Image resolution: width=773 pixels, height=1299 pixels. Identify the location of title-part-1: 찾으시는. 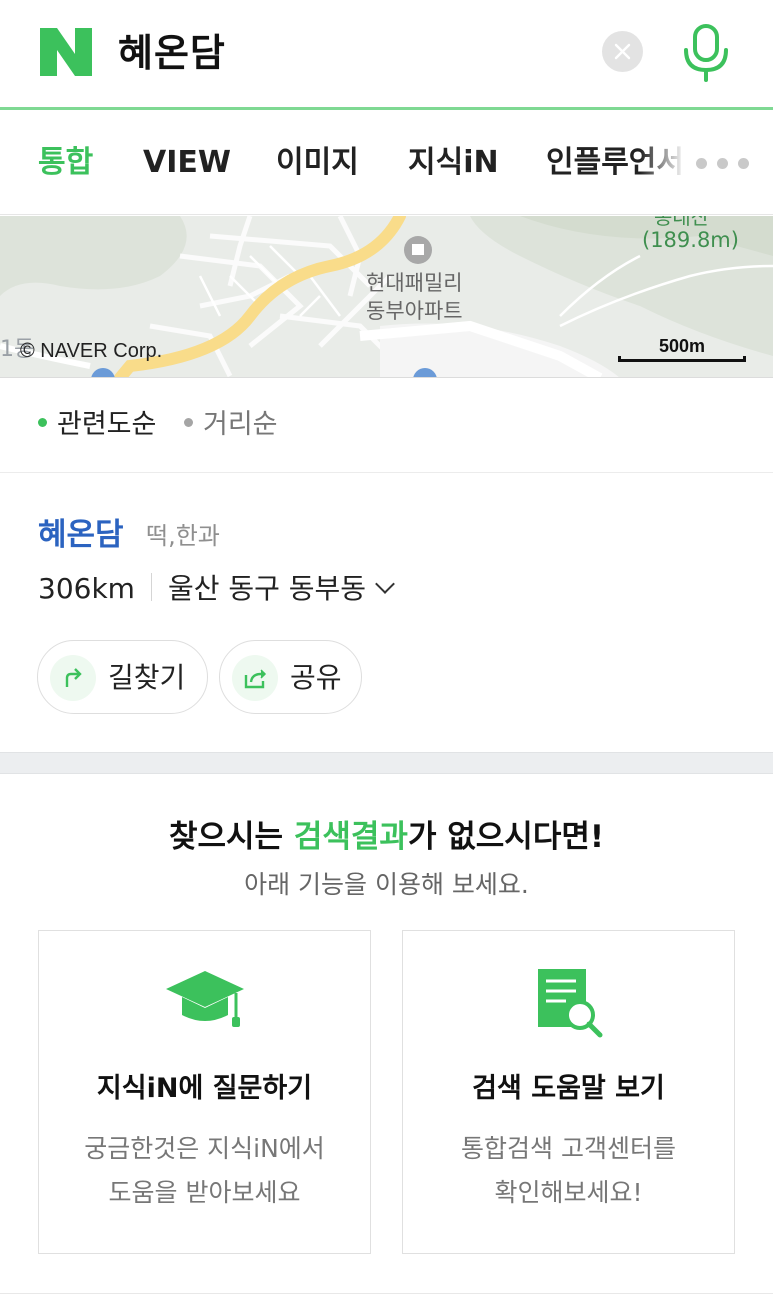
(231, 837).